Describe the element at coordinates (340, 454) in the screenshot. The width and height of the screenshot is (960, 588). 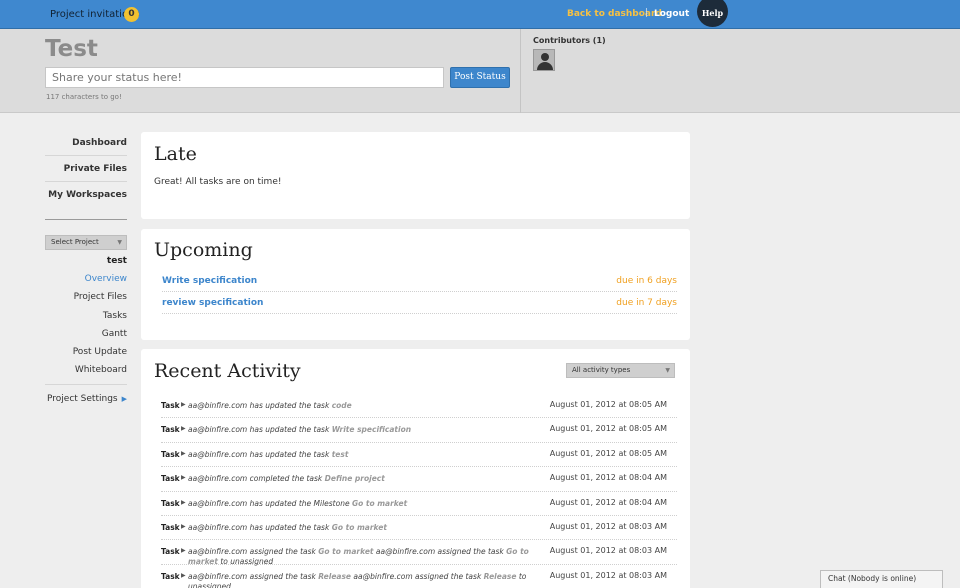
I see `activity-object-link: test` at that location.